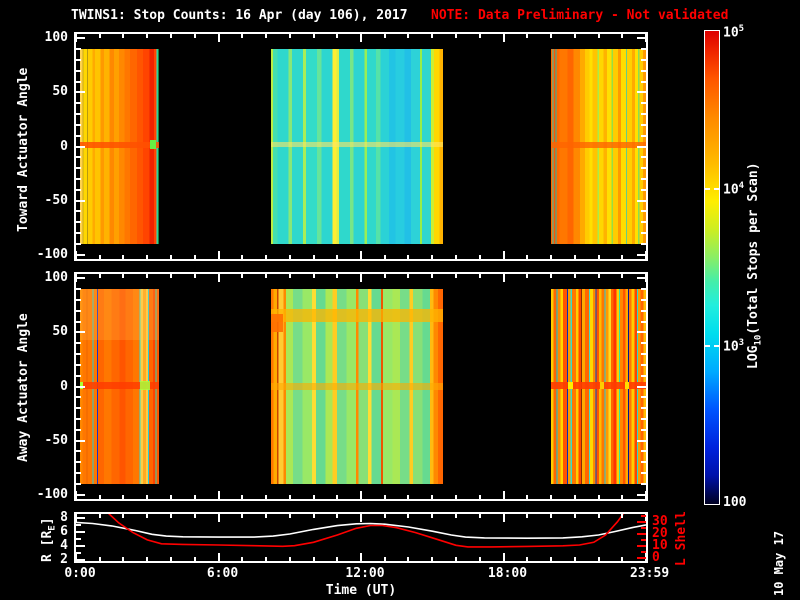 The image size is (800, 600). Describe the element at coordinates (733, 32) in the screenshot. I see `colorbar-tick-label: 105` at that location.